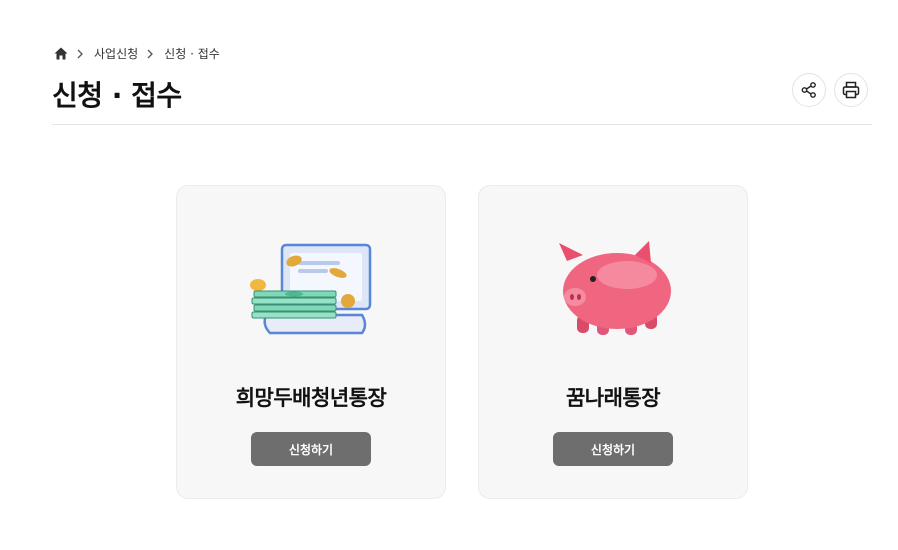 Image resolution: width=898 pixels, height=550 pixels. I want to click on page-tools, so click(830, 90).